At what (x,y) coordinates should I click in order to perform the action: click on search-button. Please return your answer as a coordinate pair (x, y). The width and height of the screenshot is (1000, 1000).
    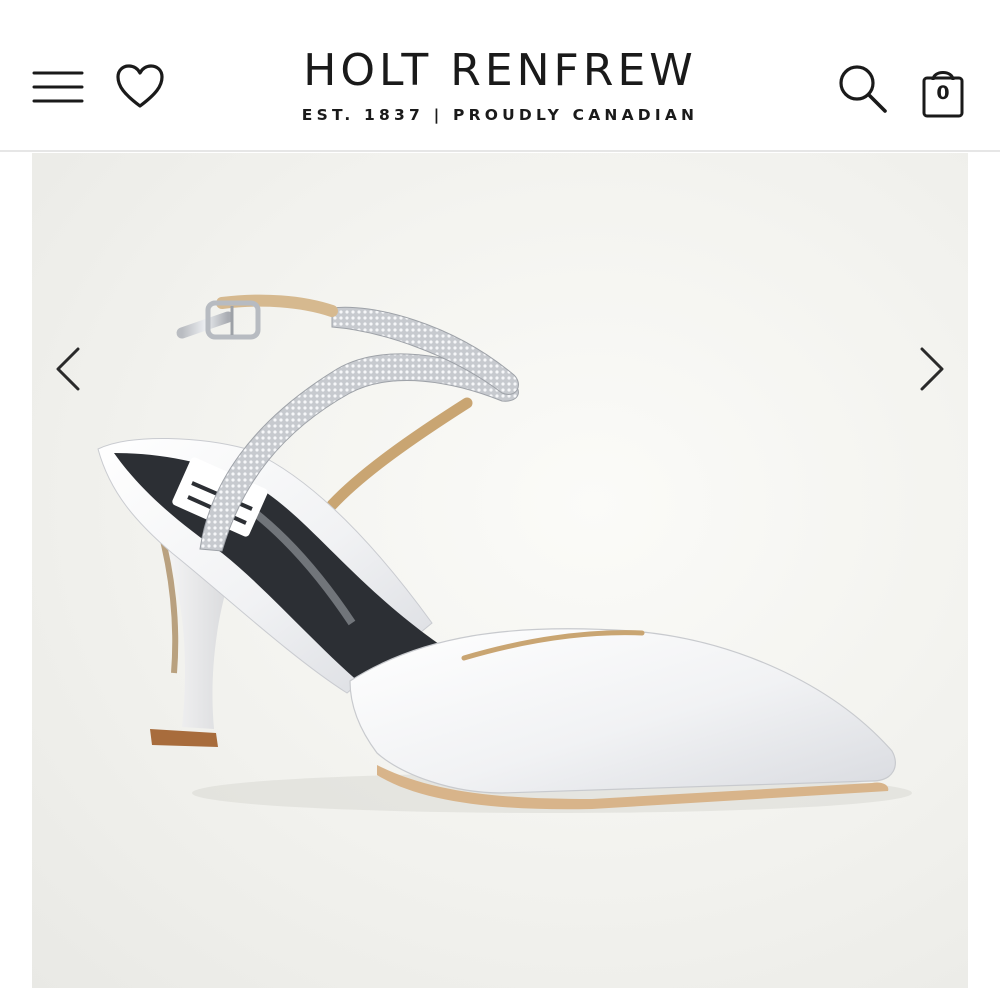
    Looking at the image, I should click on (863, 89).